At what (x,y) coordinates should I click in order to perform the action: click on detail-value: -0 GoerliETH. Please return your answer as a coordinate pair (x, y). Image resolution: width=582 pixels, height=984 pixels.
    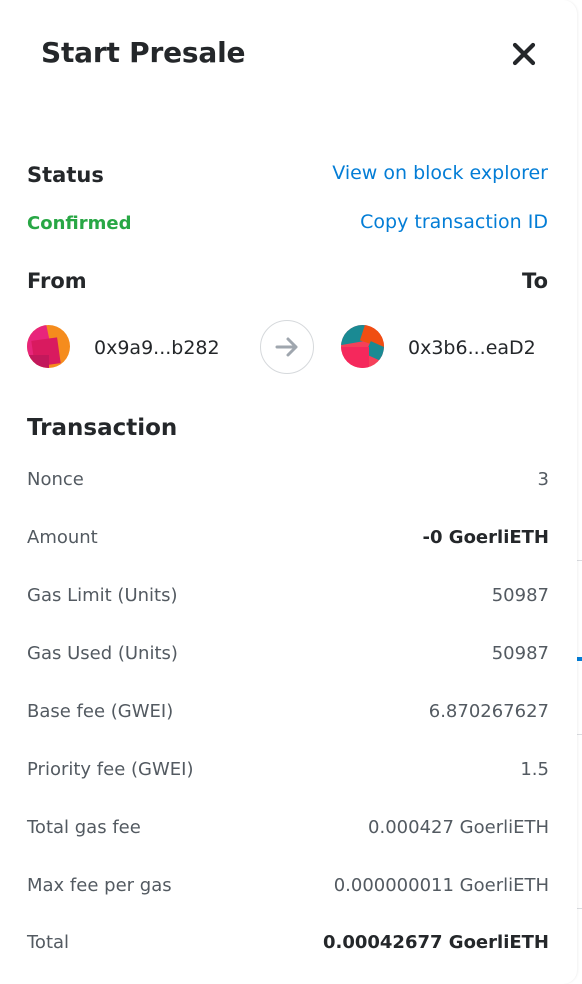
    Looking at the image, I should click on (485, 537).